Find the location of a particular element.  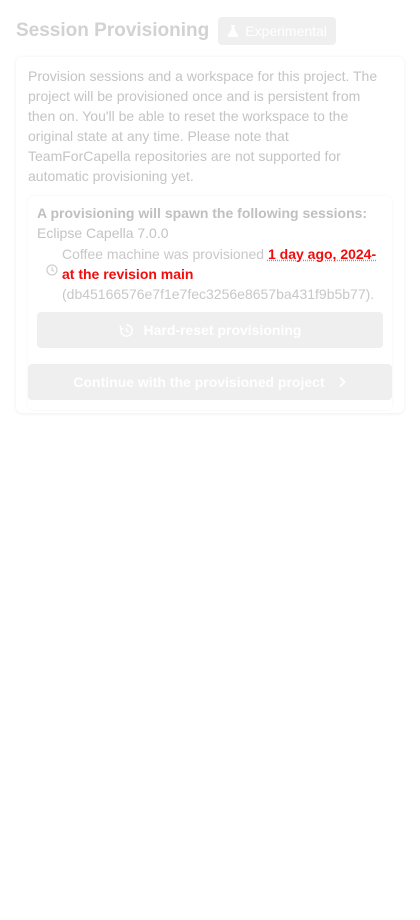

flask-icon is located at coordinates (233, 31).